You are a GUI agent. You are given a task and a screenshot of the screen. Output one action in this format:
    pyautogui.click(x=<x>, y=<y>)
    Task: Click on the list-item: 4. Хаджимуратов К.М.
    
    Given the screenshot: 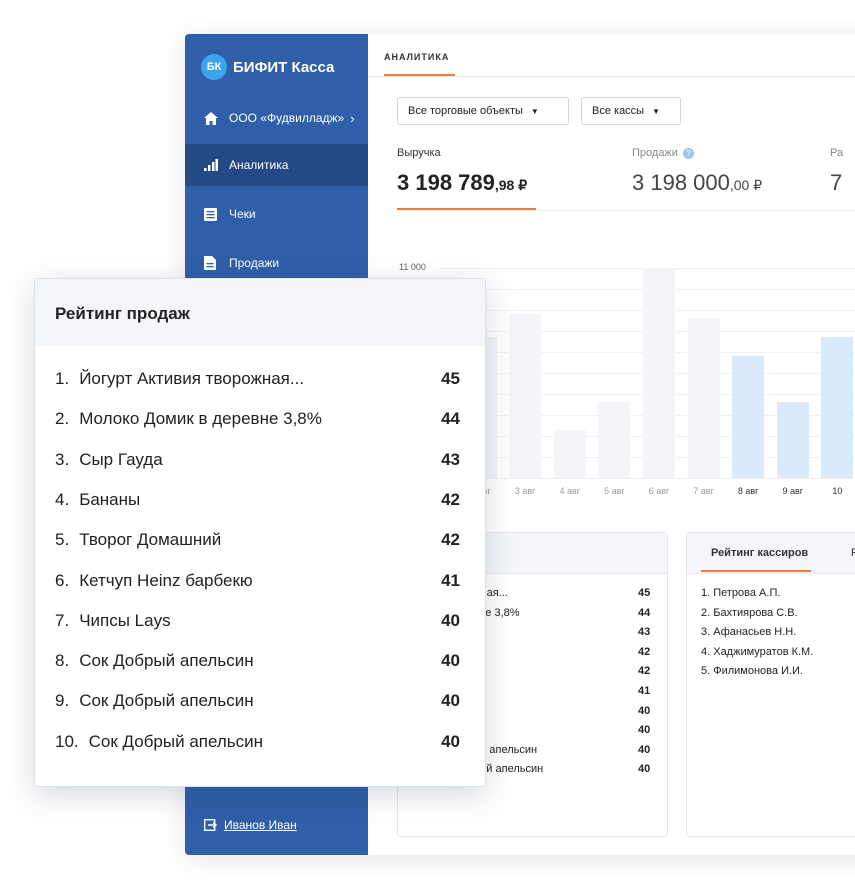 What is the action you would take?
    pyautogui.click(x=757, y=651)
    